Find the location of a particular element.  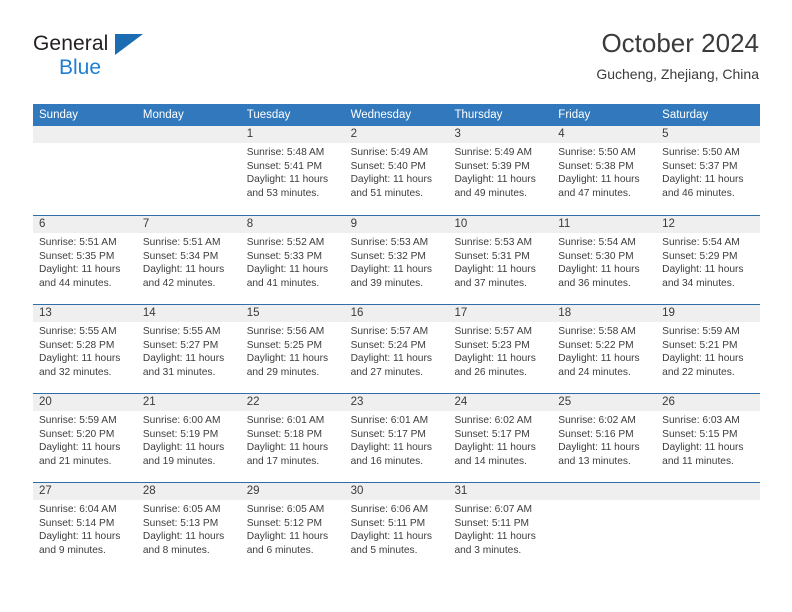

sunset-text: Sunset: 5:40 PM is located at coordinates (388, 166).